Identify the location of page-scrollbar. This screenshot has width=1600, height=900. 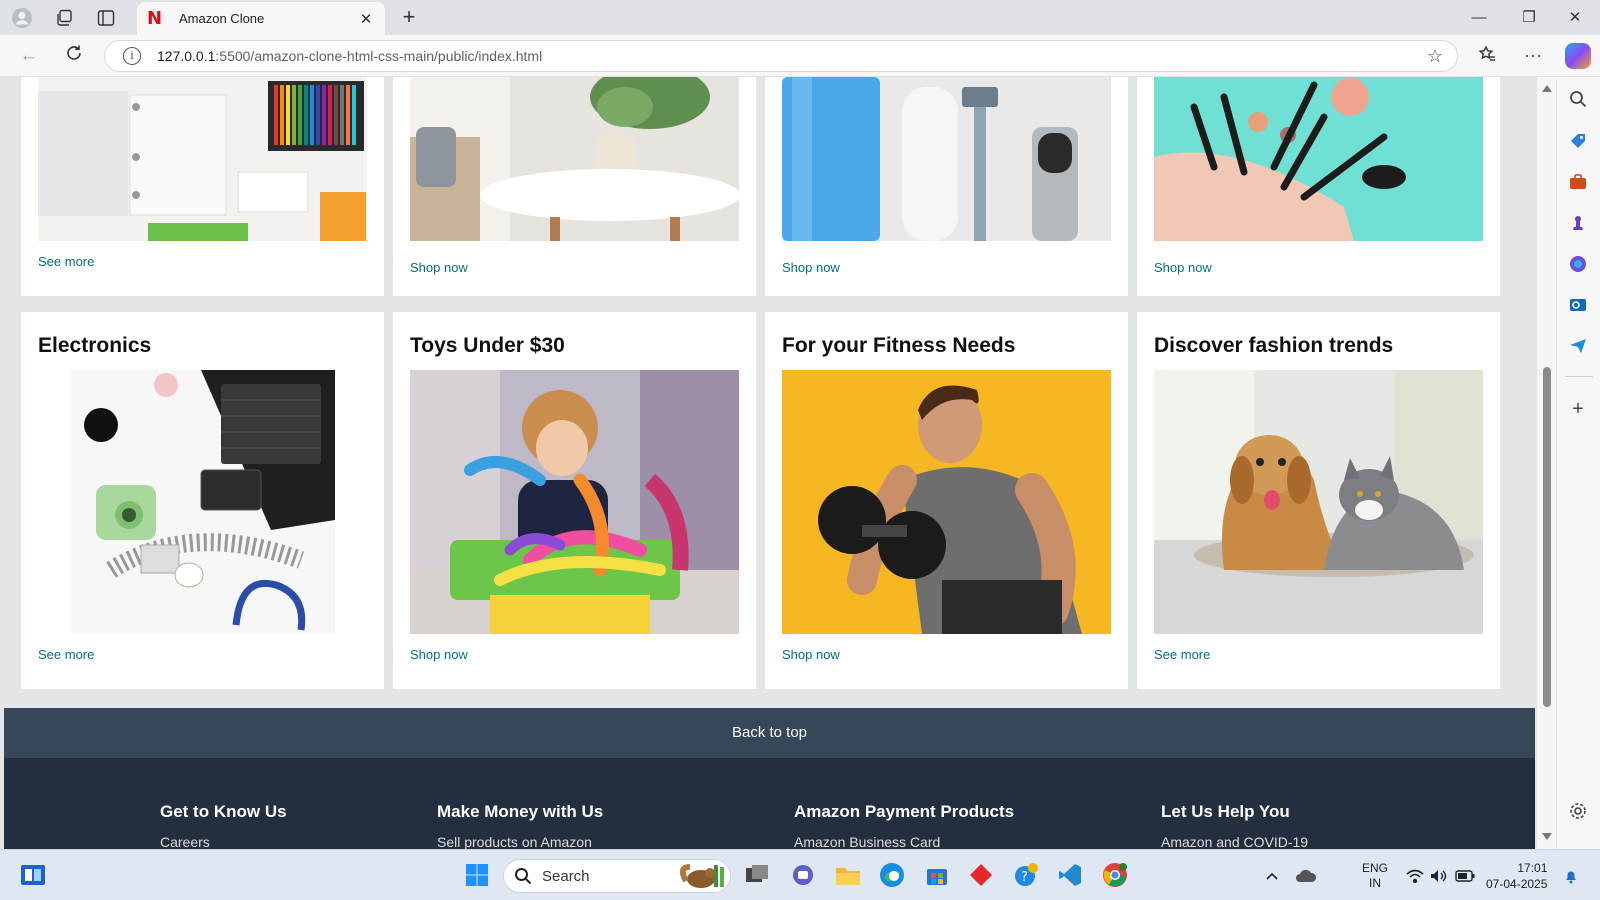
(1546, 463).